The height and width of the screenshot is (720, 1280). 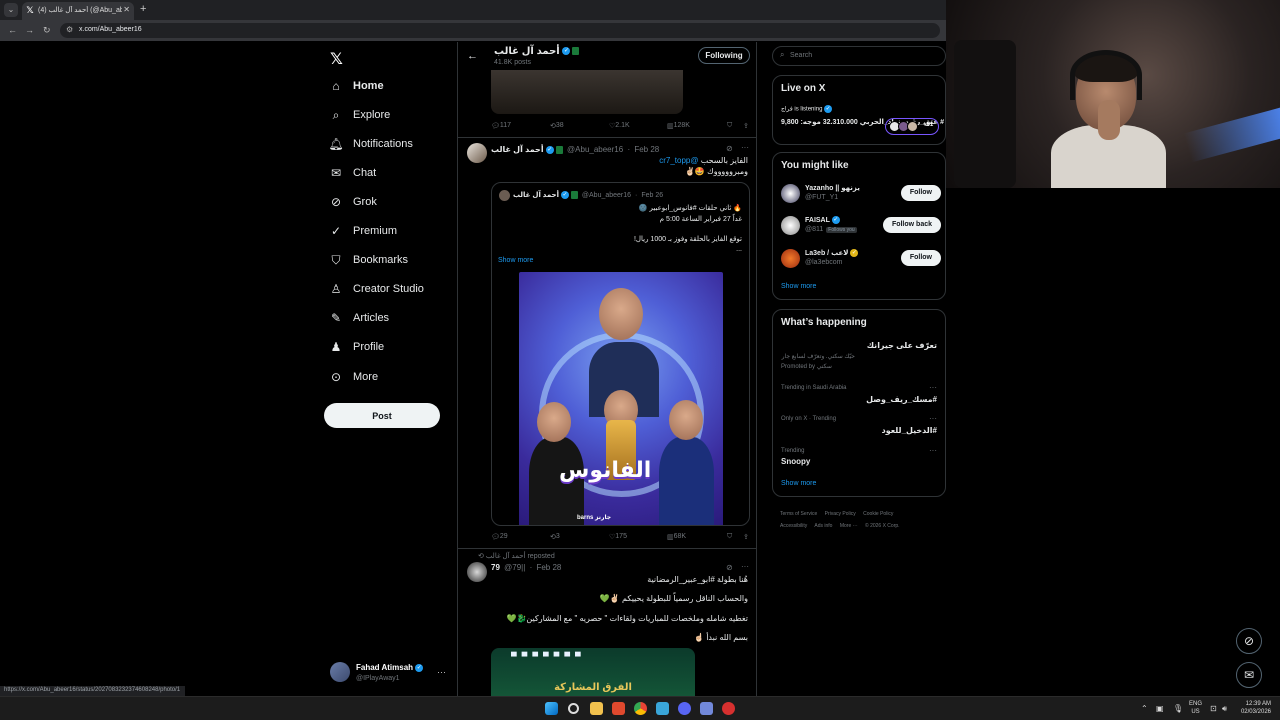 What do you see at coordinates (376, 289) in the screenshot?
I see `nav-creator-studio: ♙ Creator Studio` at bounding box center [376, 289].